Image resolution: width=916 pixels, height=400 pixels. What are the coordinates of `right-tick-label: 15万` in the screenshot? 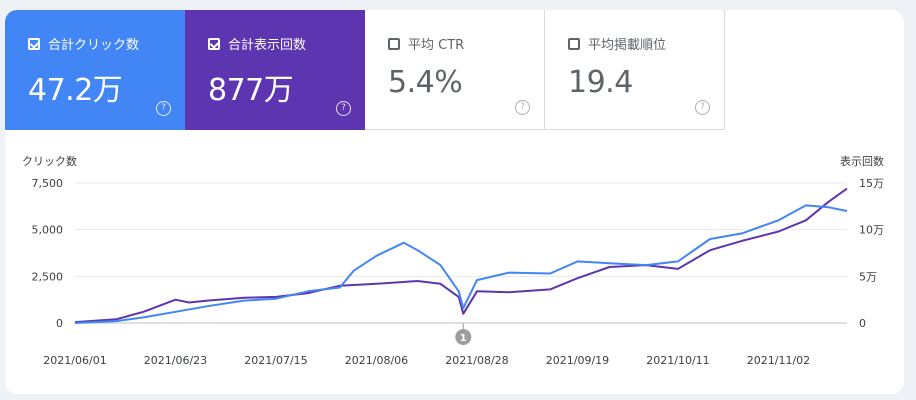 It's located at (871, 183).